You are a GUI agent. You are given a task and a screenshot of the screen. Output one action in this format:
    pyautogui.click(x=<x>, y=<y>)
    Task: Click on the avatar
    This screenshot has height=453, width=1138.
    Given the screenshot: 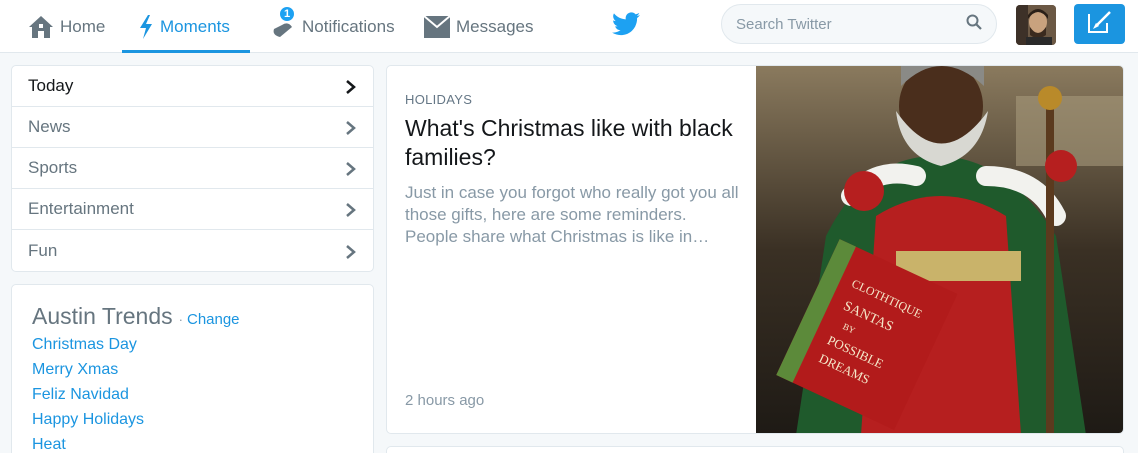 What is the action you would take?
    pyautogui.click(x=1036, y=25)
    